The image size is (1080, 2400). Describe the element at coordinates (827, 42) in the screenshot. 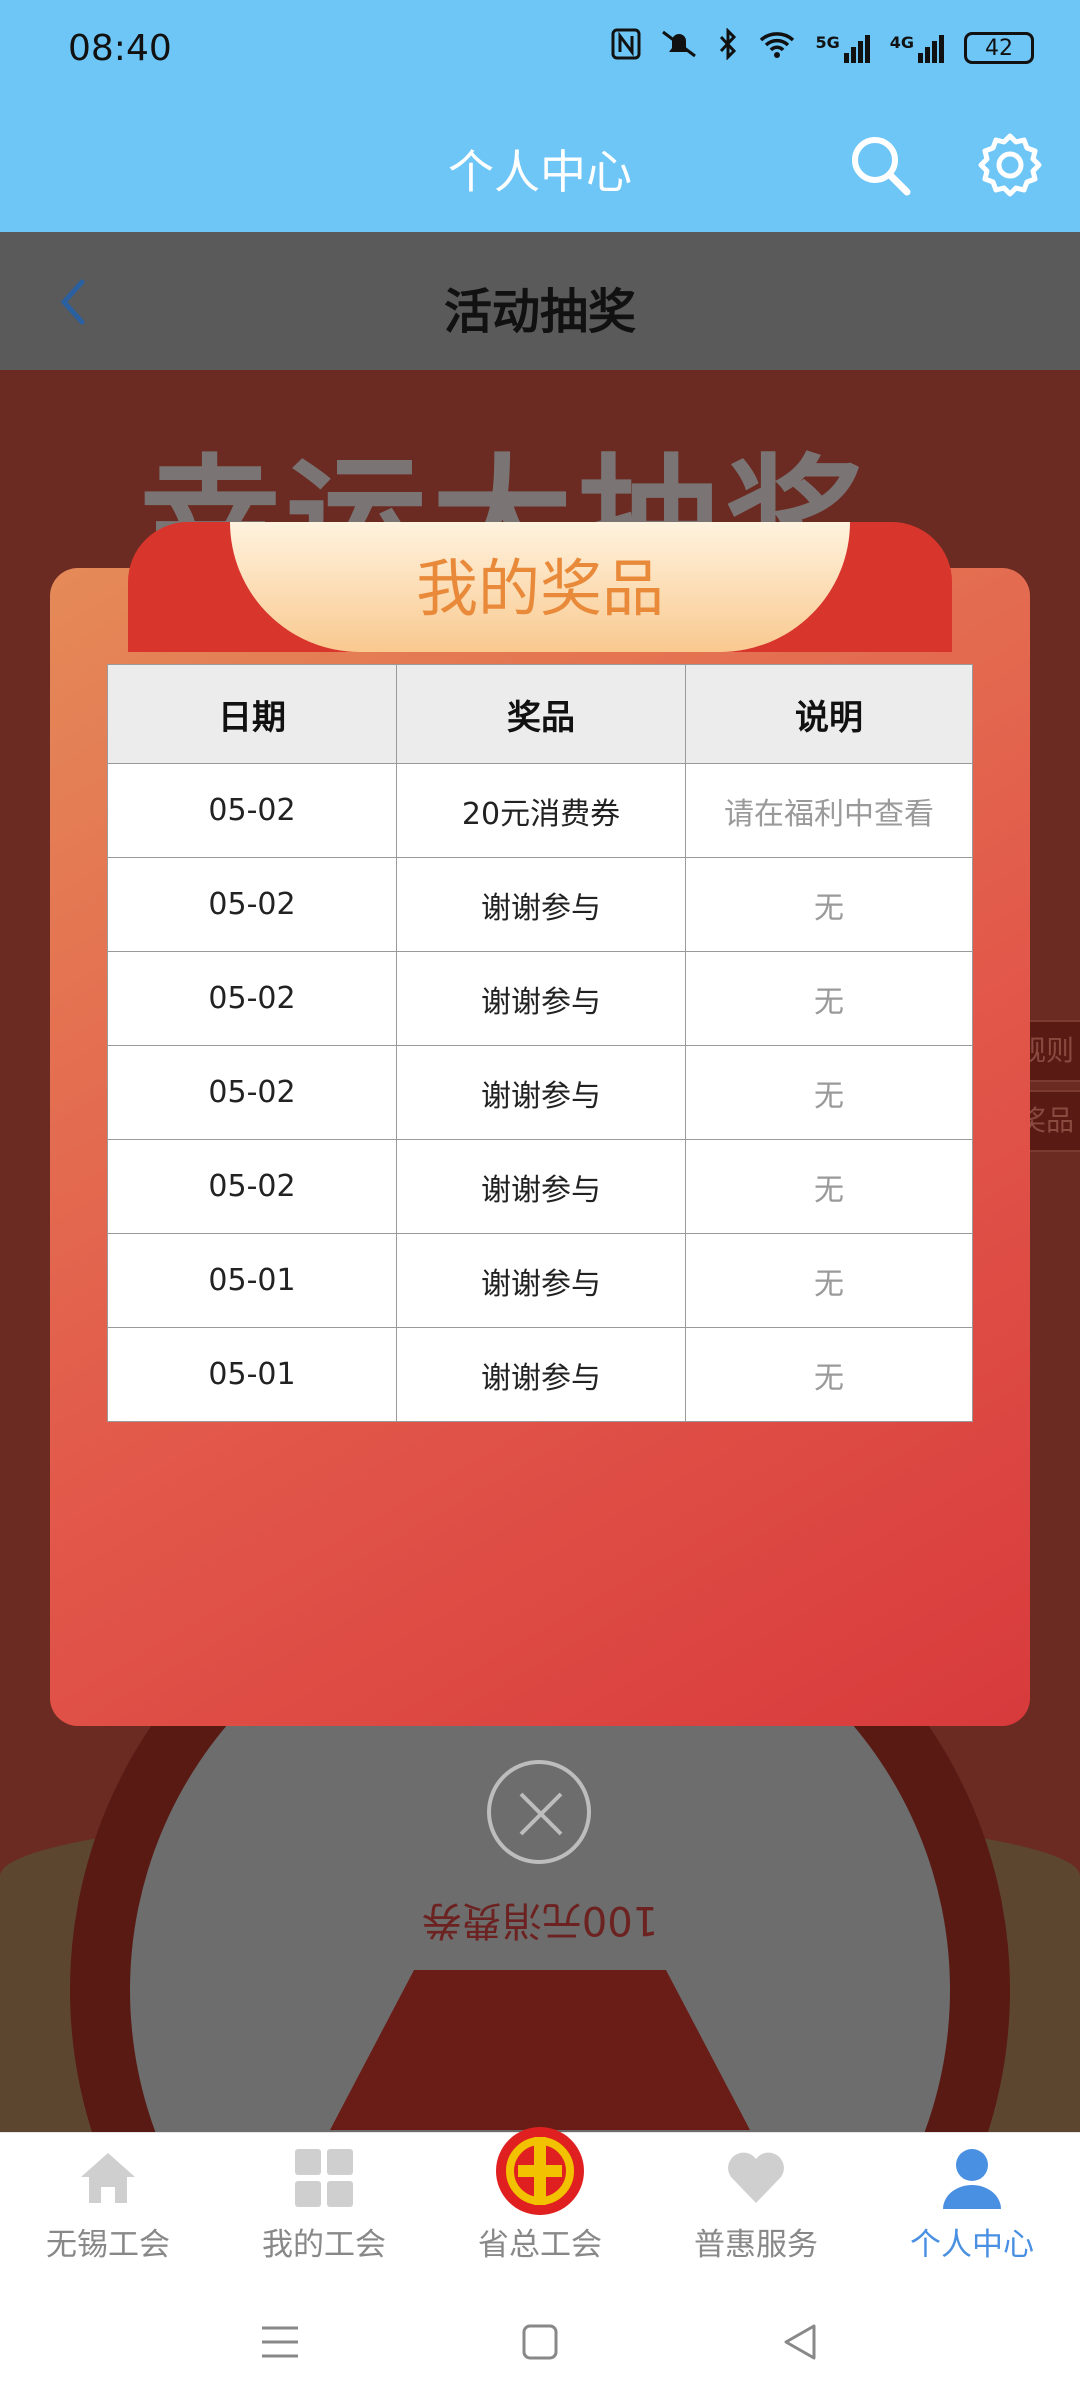

I see `signal-5g-label: 5G` at that location.